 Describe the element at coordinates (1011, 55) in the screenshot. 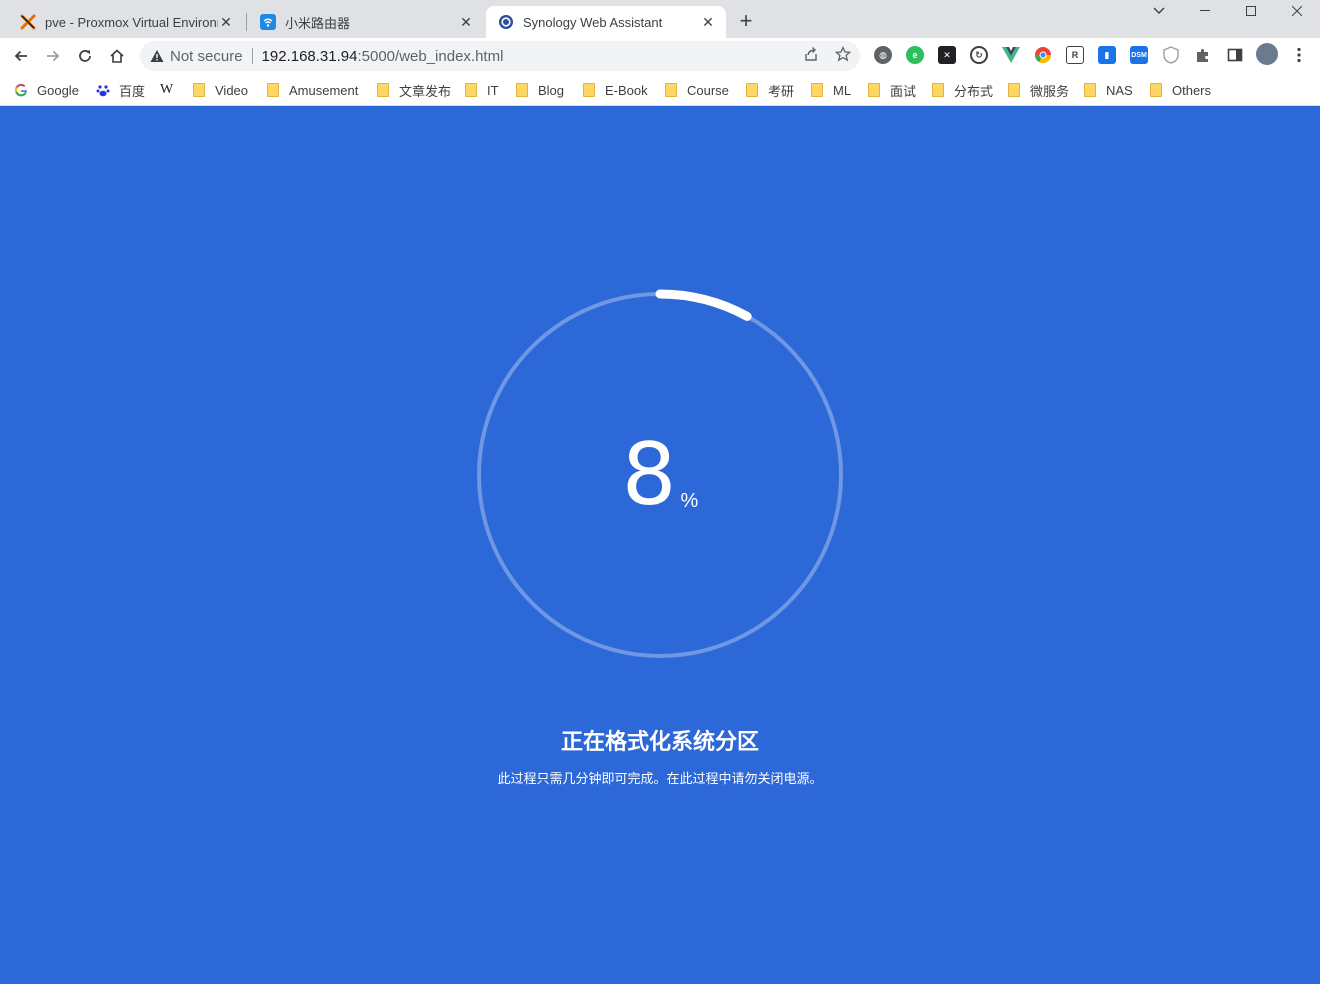

I see `vue-devtools-icon` at that location.